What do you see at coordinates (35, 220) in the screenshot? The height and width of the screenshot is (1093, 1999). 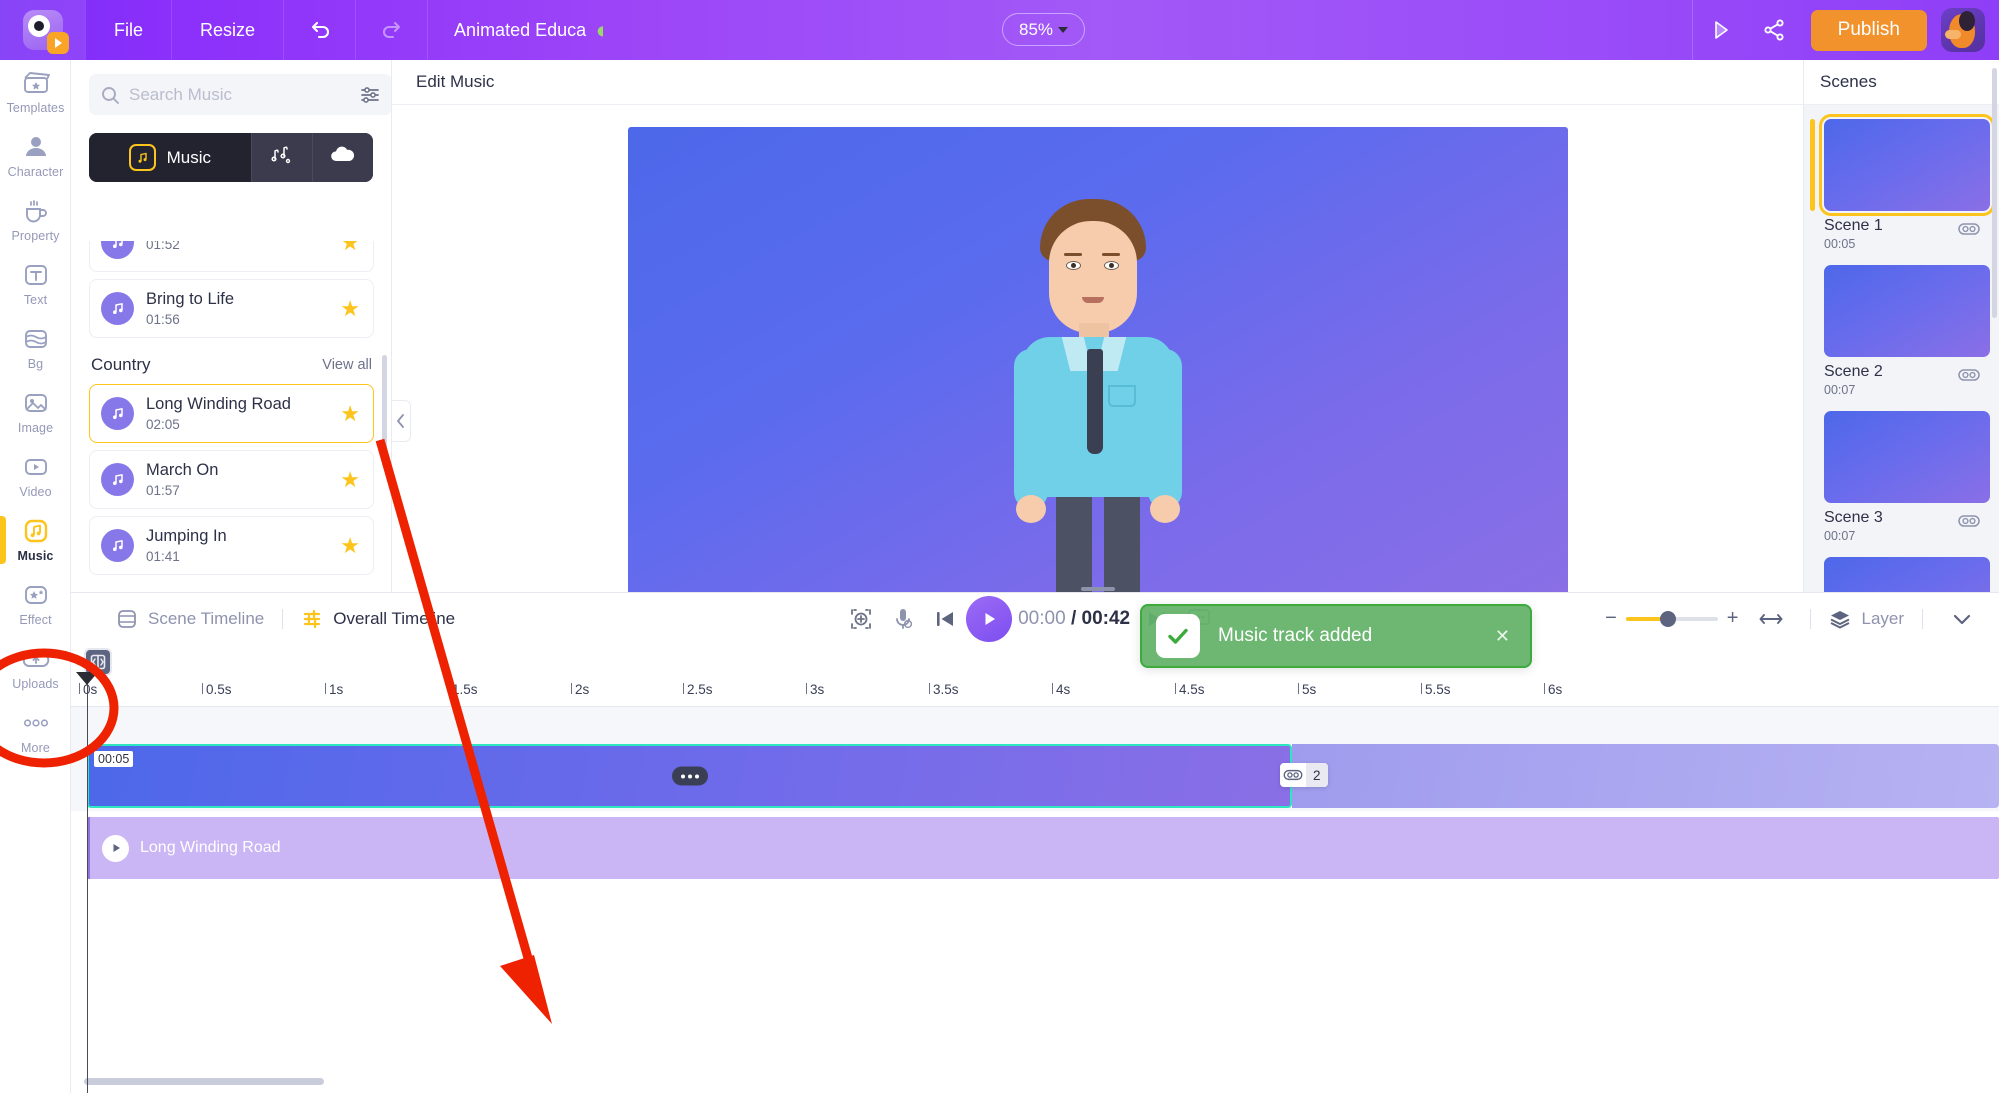 I see `sidebar-item-property: Property` at bounding box center [35, 220].